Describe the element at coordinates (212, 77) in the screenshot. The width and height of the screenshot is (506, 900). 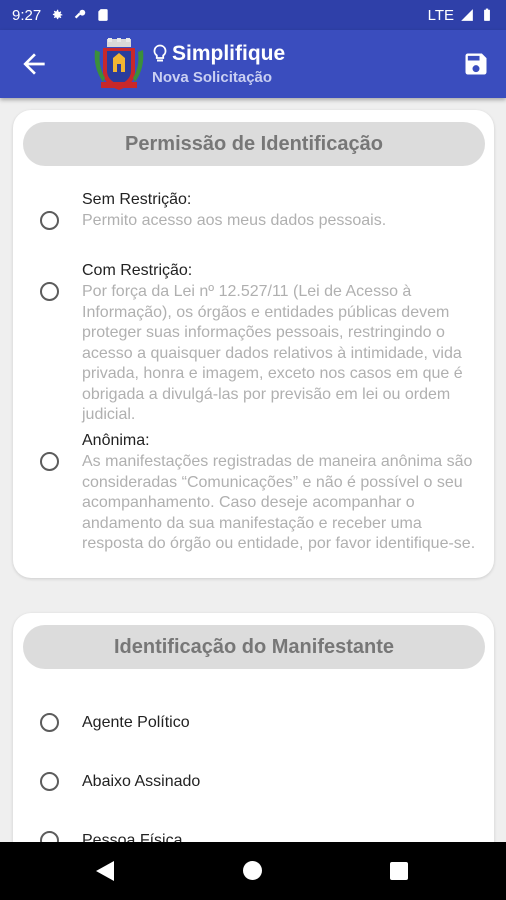
I see `app-subtitle: Nova Solicitação` at that location.